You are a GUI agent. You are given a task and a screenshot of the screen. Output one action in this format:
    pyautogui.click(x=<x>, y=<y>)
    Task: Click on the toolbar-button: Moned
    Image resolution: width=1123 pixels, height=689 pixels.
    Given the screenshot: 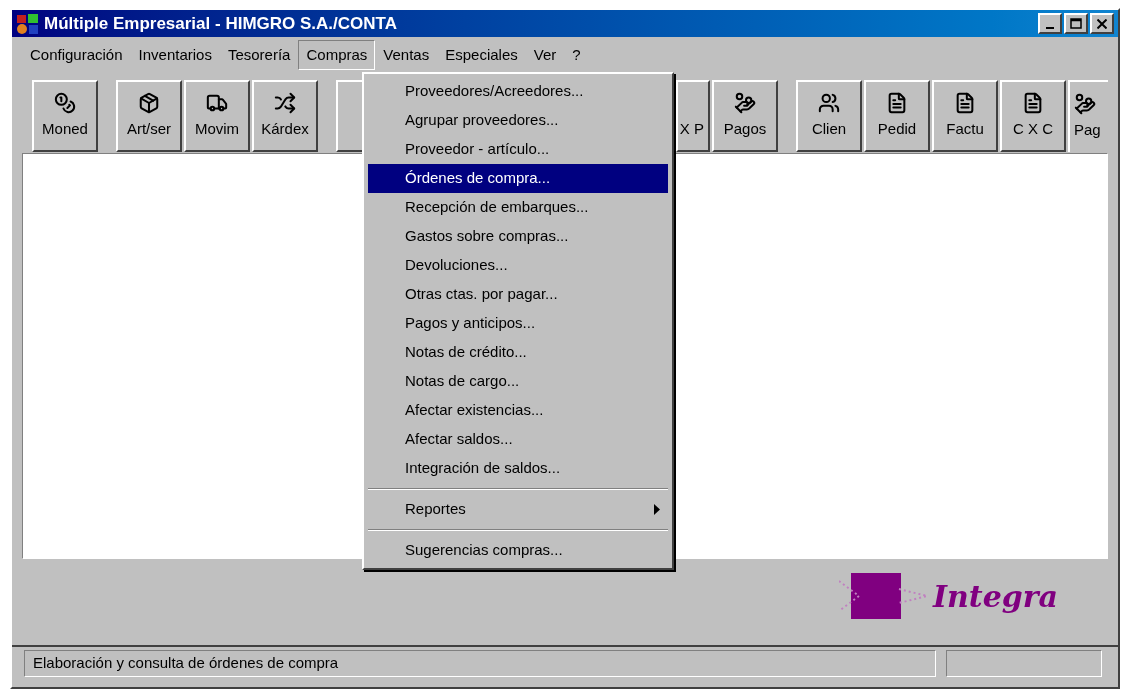 What is the action you would take?
    pyautogui.click(x=65, y=116)
    